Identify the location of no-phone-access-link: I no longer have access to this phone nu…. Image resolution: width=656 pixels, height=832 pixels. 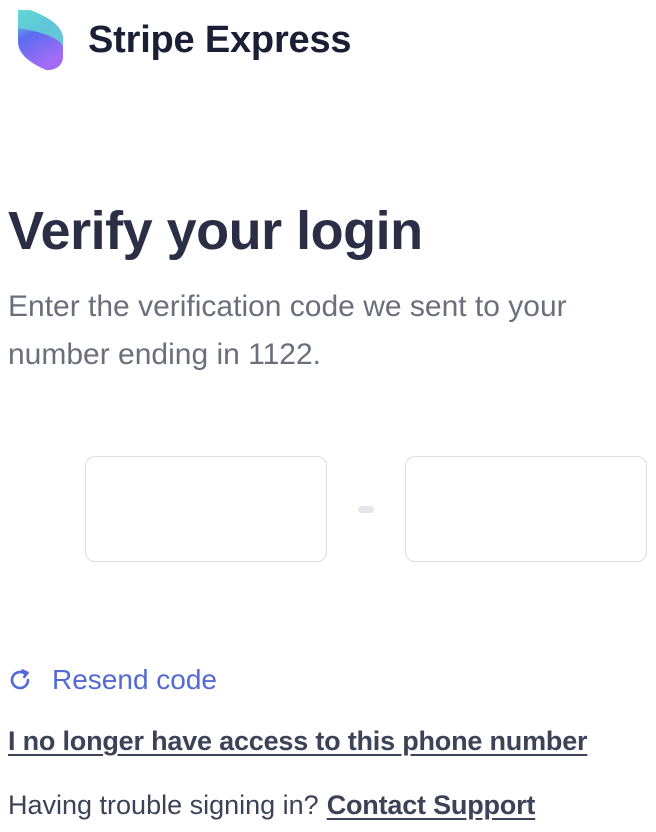
(298, 741).